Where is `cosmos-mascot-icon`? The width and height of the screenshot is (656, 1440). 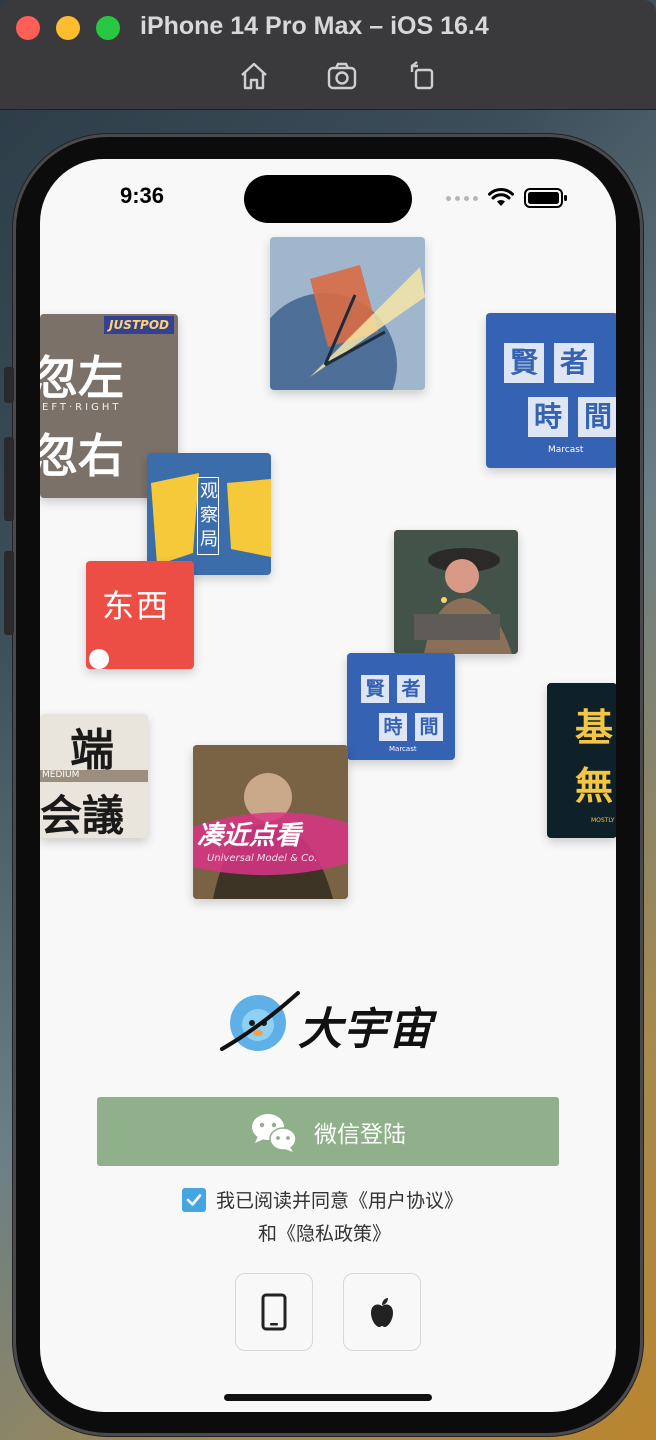 cosmos-mascot-icon is located at coordinates (260, 1021).